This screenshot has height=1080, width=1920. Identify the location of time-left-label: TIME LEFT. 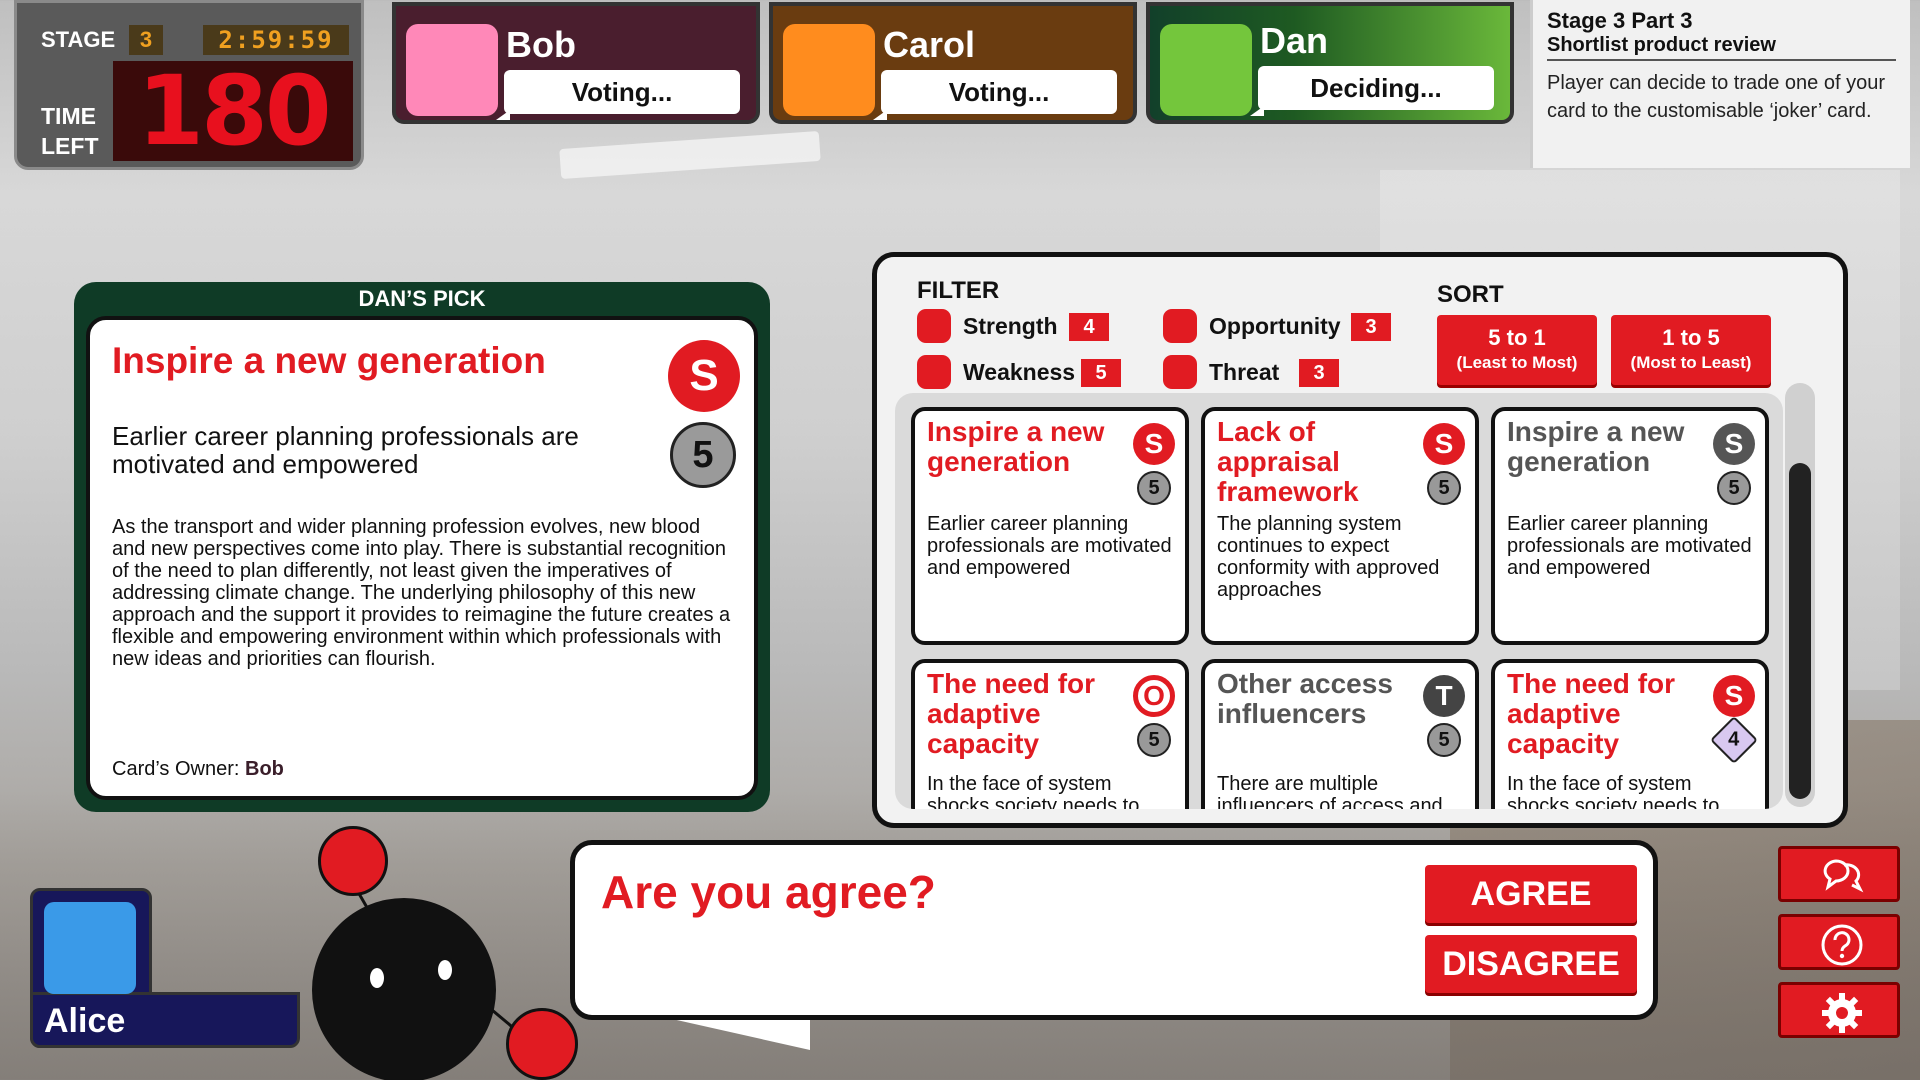
(70, 131).